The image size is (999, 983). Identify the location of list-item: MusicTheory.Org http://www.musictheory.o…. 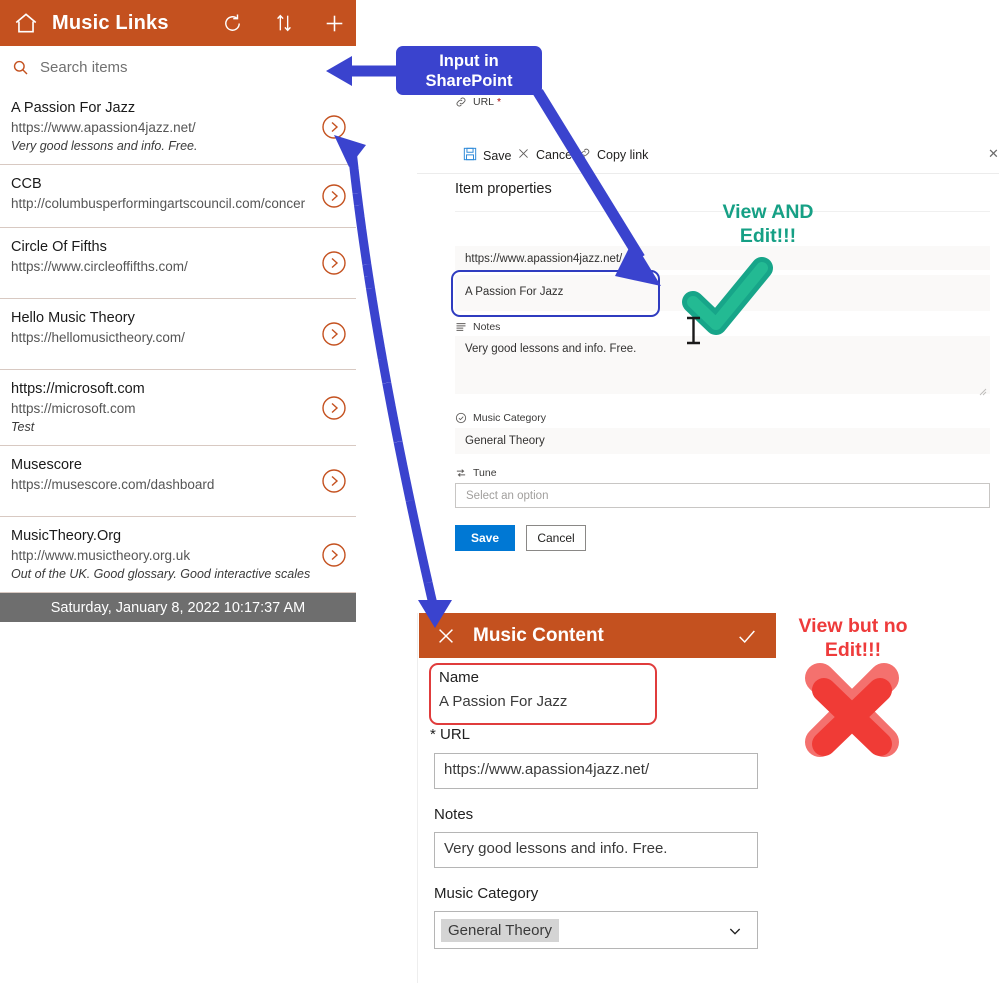
(178, 555).